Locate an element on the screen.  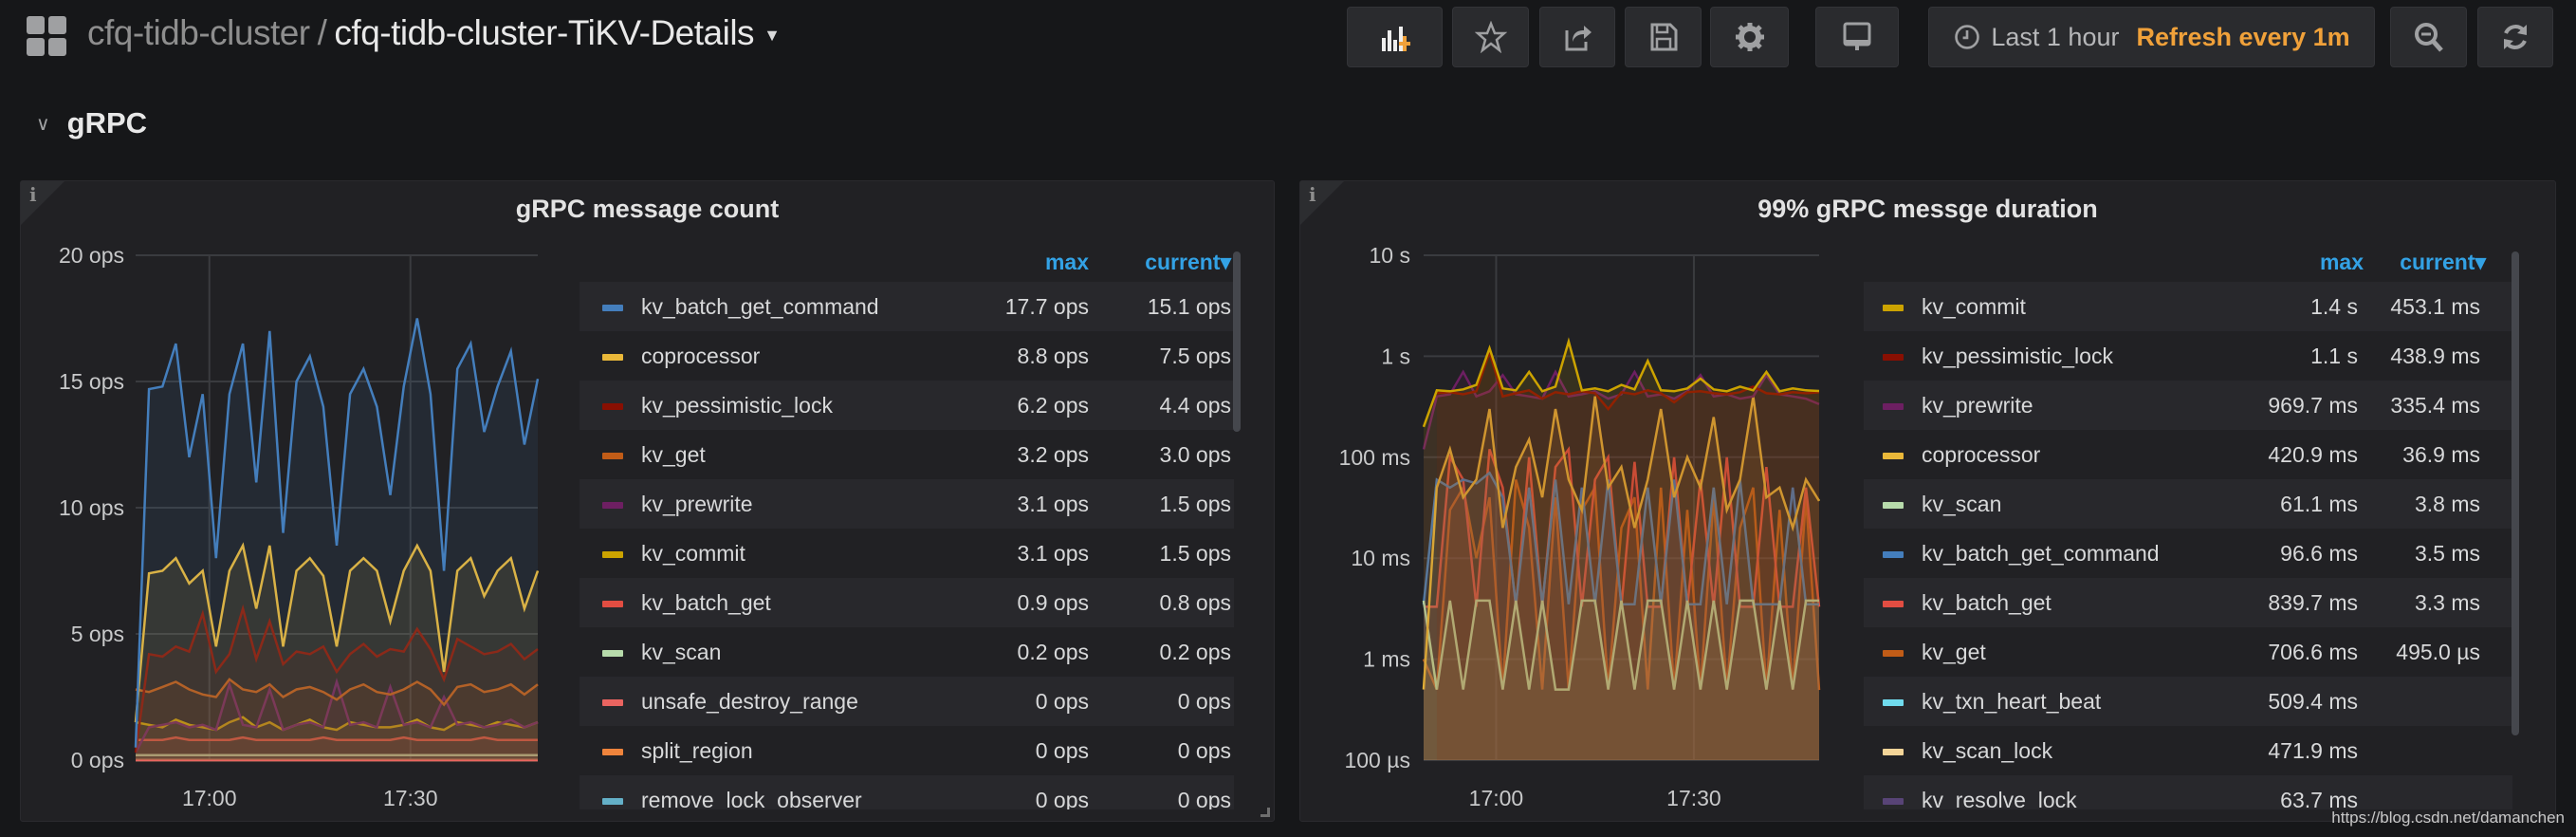
series-name: remove_lock_observer is located at coordinates (751, 798).